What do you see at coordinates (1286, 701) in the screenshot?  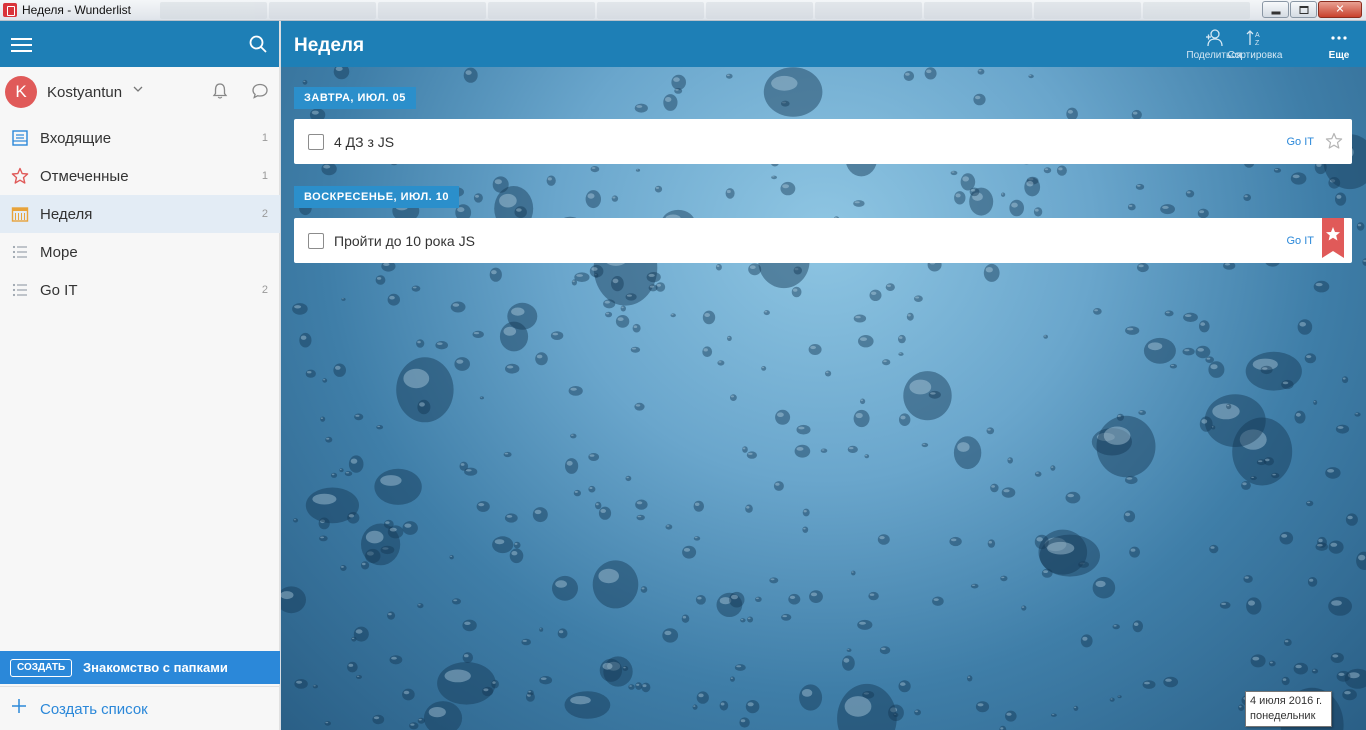 I see `tooltip-date: 4 июля 2016 г.` at bounding box center [1286, 701].